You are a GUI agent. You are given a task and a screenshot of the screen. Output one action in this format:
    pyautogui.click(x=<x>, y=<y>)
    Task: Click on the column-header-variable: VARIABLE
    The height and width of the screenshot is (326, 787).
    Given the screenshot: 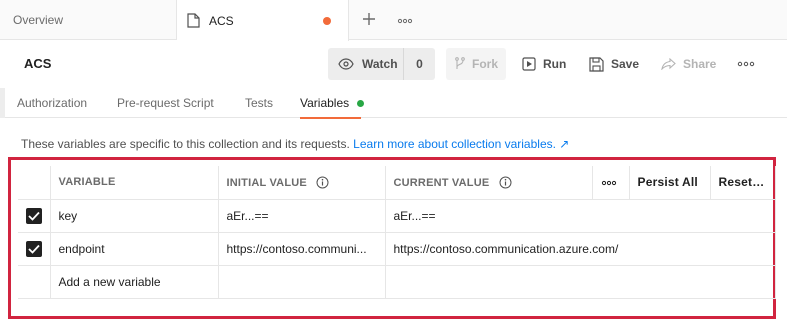 What is the action you would take?
    pyautogui.click(x=134, y=183)
    